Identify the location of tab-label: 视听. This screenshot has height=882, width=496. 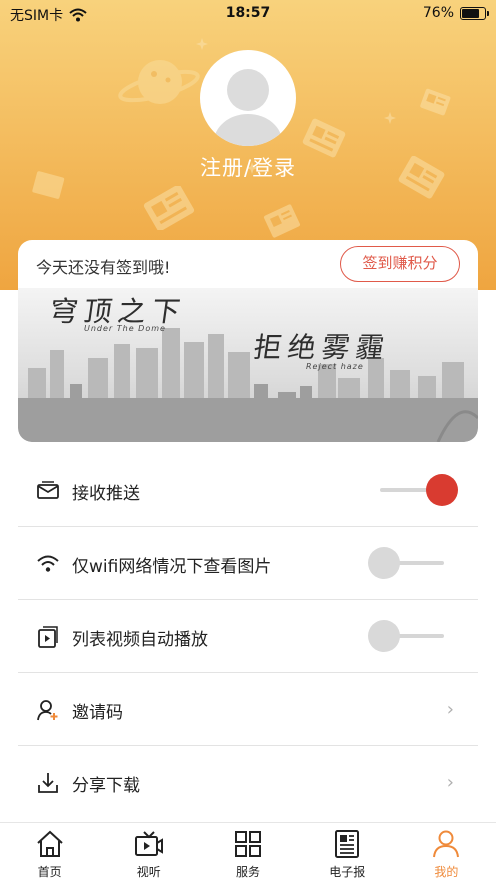
(148, 872).